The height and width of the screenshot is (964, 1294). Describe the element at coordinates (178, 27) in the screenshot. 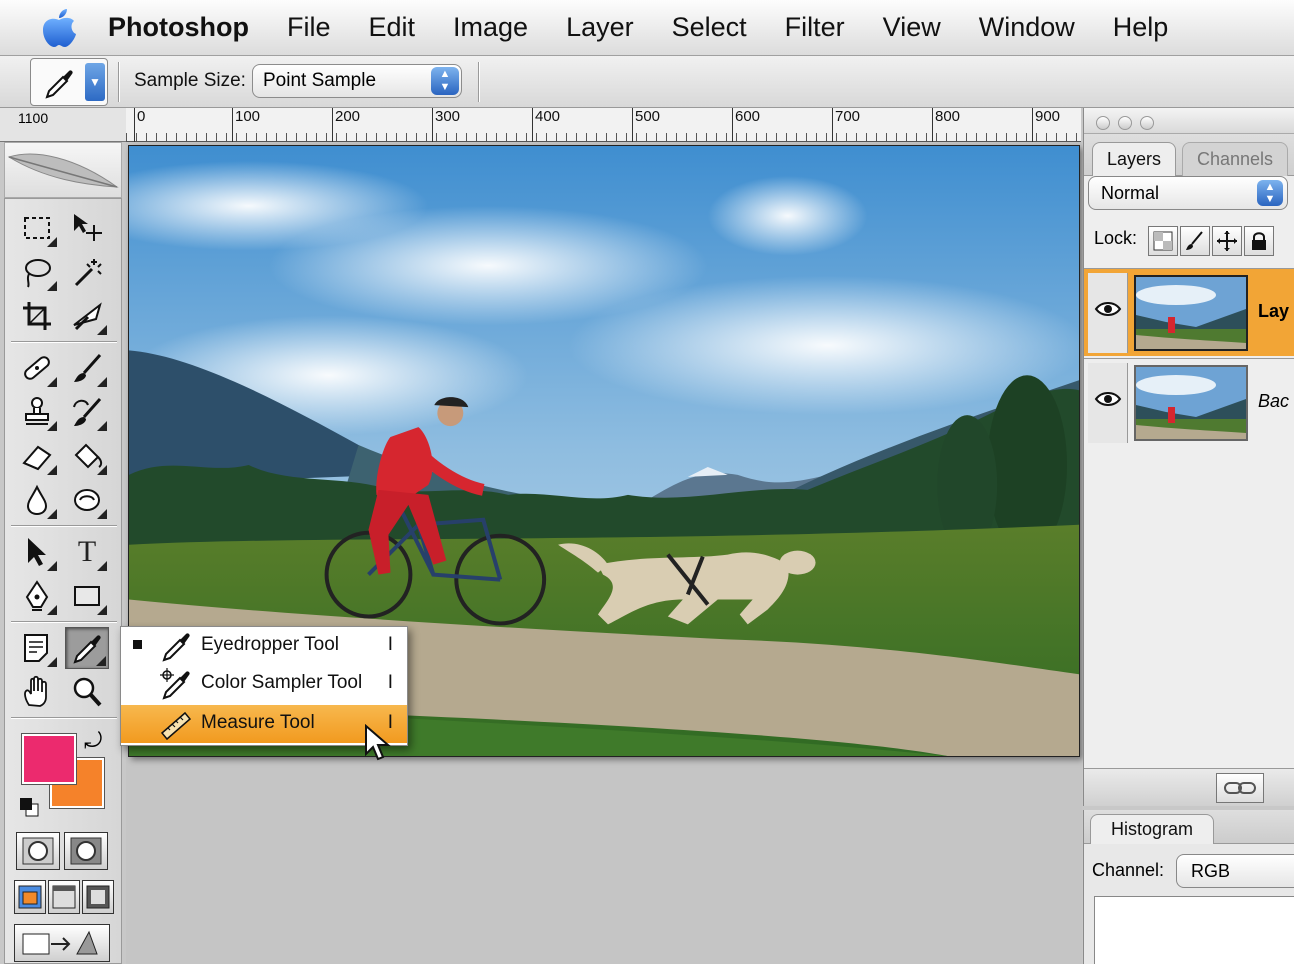

I see `menu-app-name: Photoshop` at that location.